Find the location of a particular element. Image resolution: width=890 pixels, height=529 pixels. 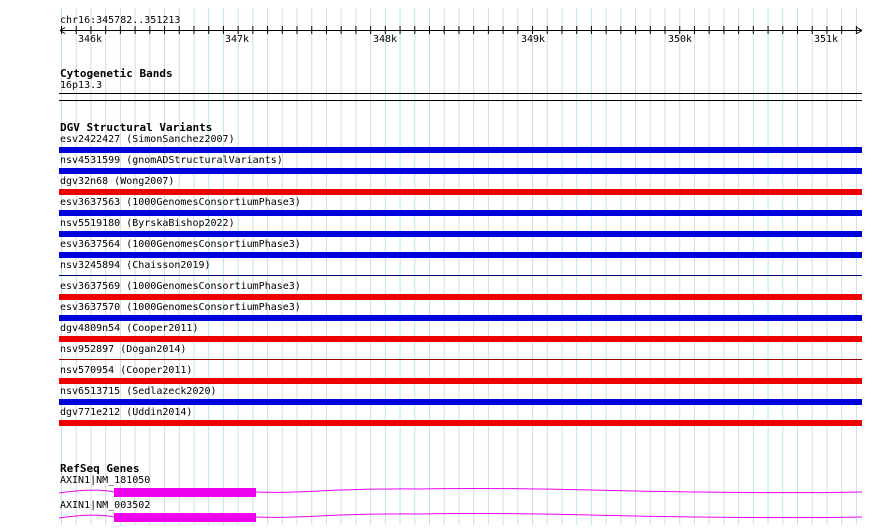

variant-label: esv2422427 (SimonSanchez2007) is located at coordinates (147, 140).